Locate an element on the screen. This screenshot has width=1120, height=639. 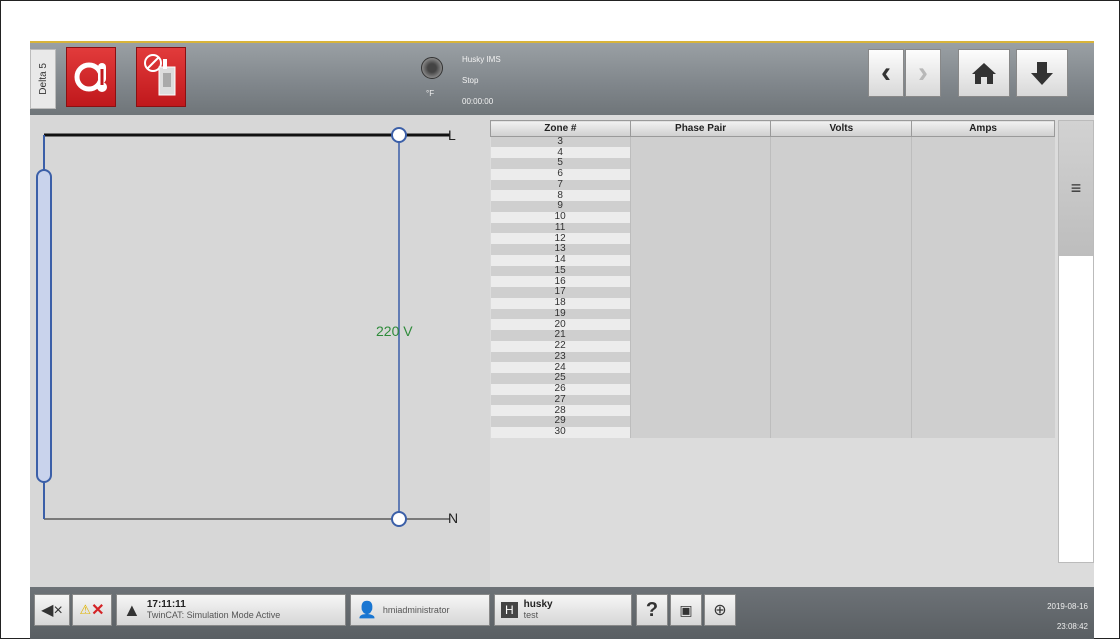
table-row: 15 is located at coordinates (772, 271).